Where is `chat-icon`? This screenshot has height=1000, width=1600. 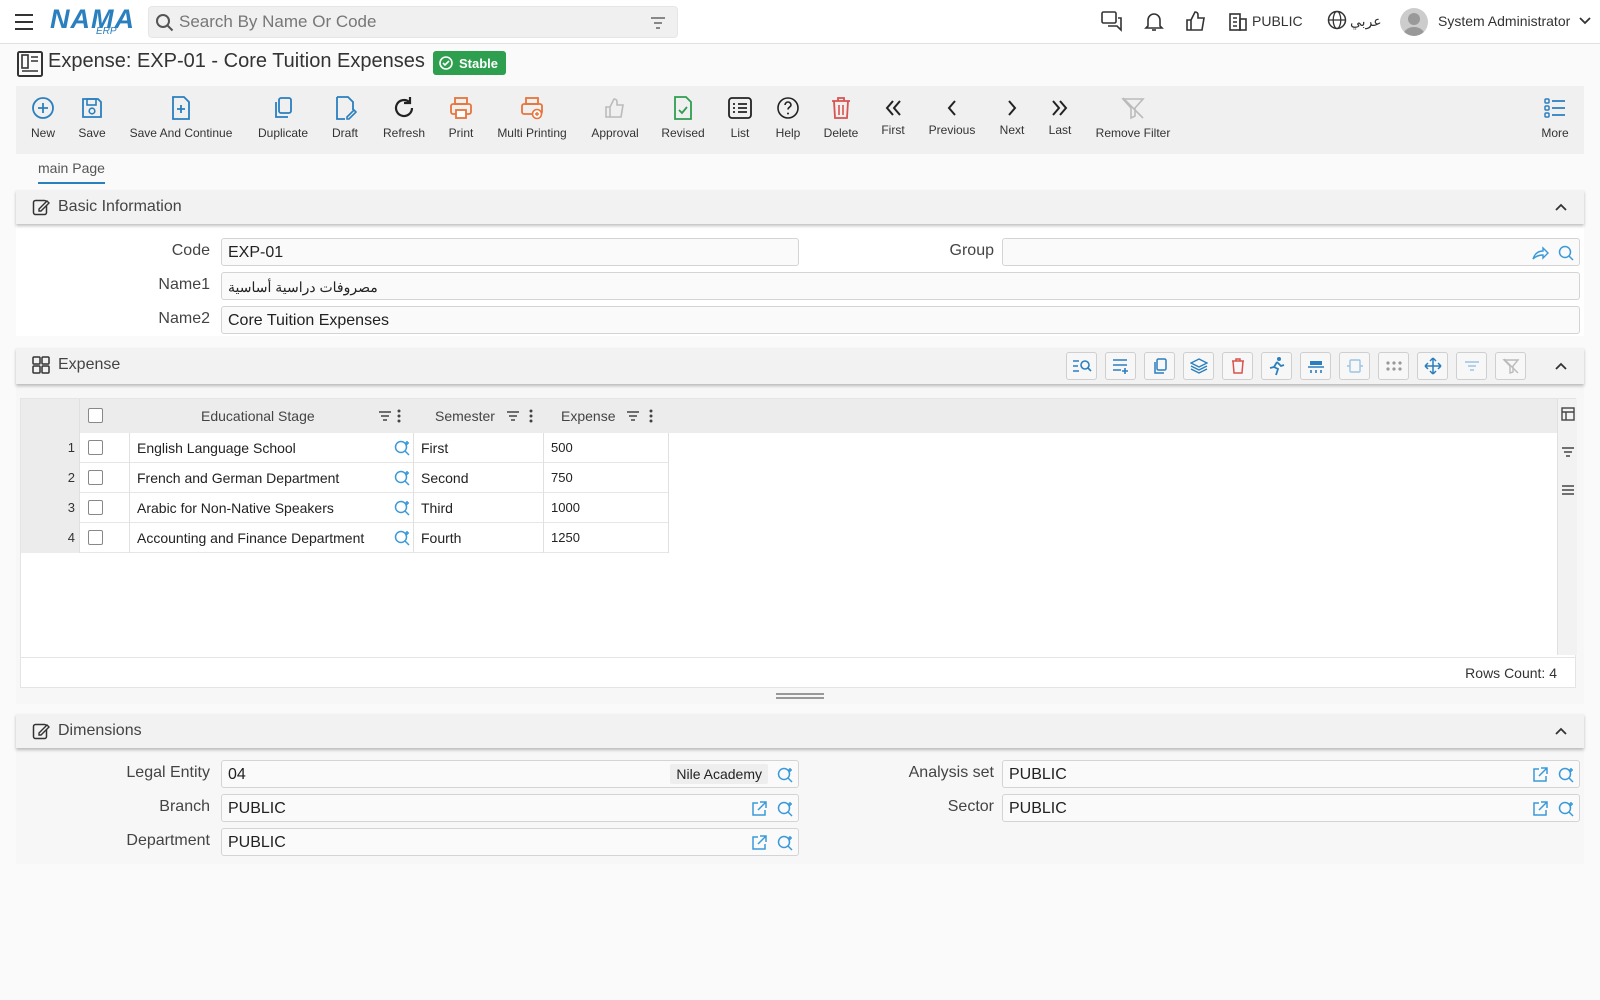
chat-icon is located at coordinates (1112, 21).